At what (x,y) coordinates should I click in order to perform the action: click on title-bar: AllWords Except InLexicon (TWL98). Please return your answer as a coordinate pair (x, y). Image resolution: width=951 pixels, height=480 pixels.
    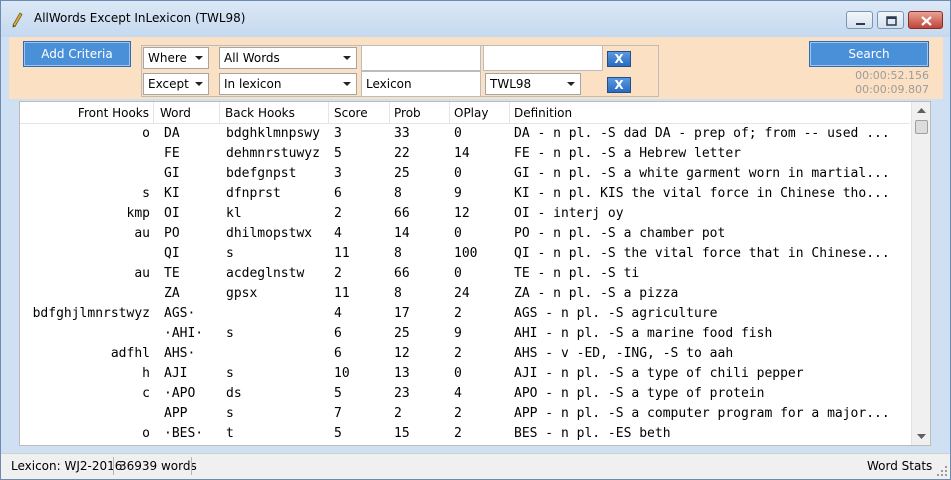
    Looking at the image, I should click on (475, 19).